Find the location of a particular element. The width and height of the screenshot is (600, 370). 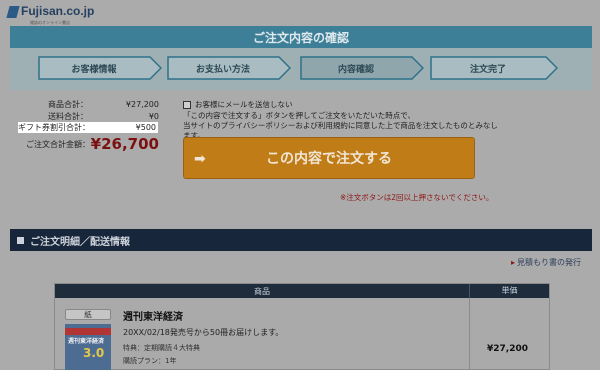

unit-price: ¥27,200 is located at coordinates (507, 349).